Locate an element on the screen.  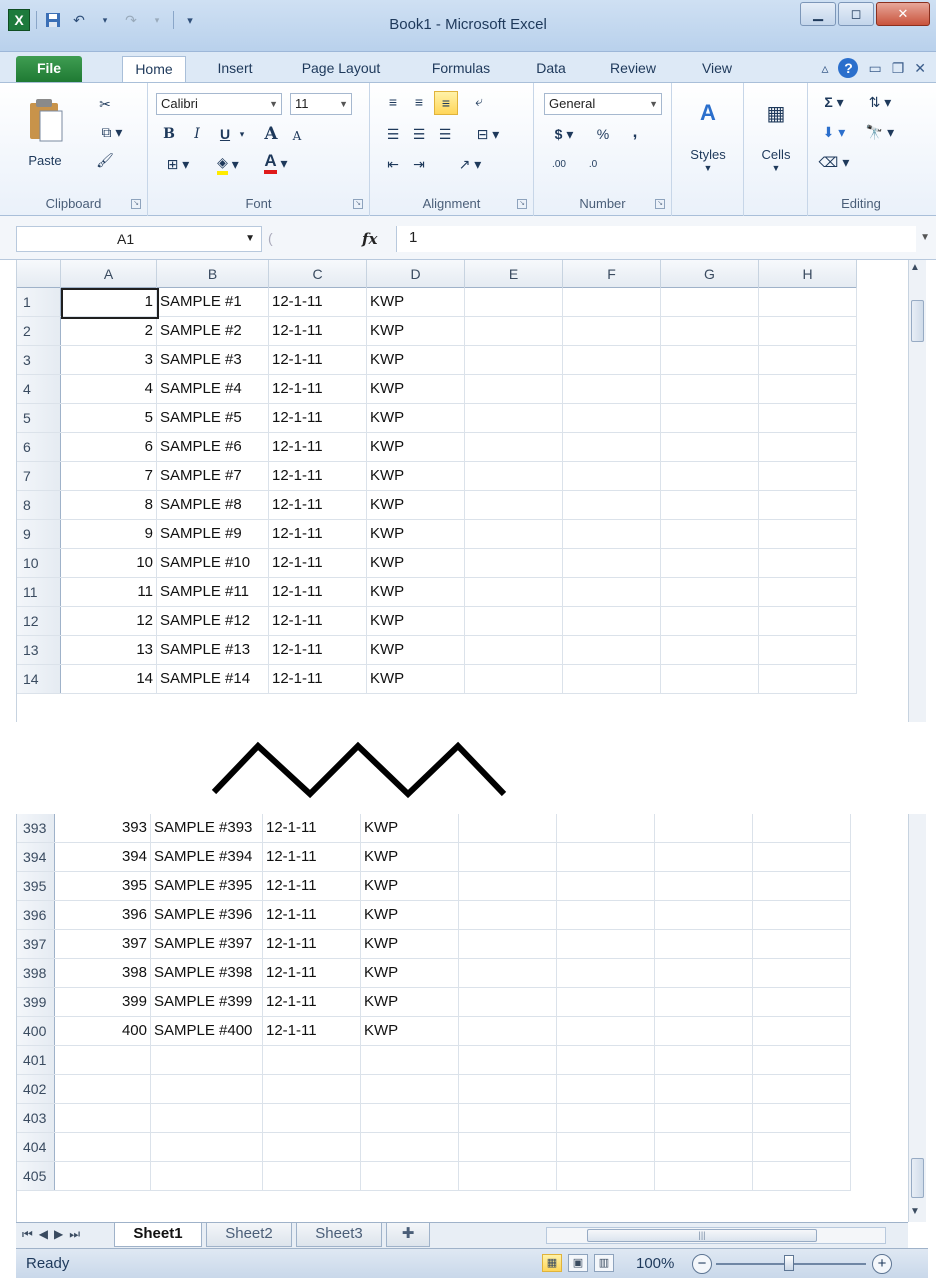
font-color-button: A ▾ is located at coordinates (276, 163).